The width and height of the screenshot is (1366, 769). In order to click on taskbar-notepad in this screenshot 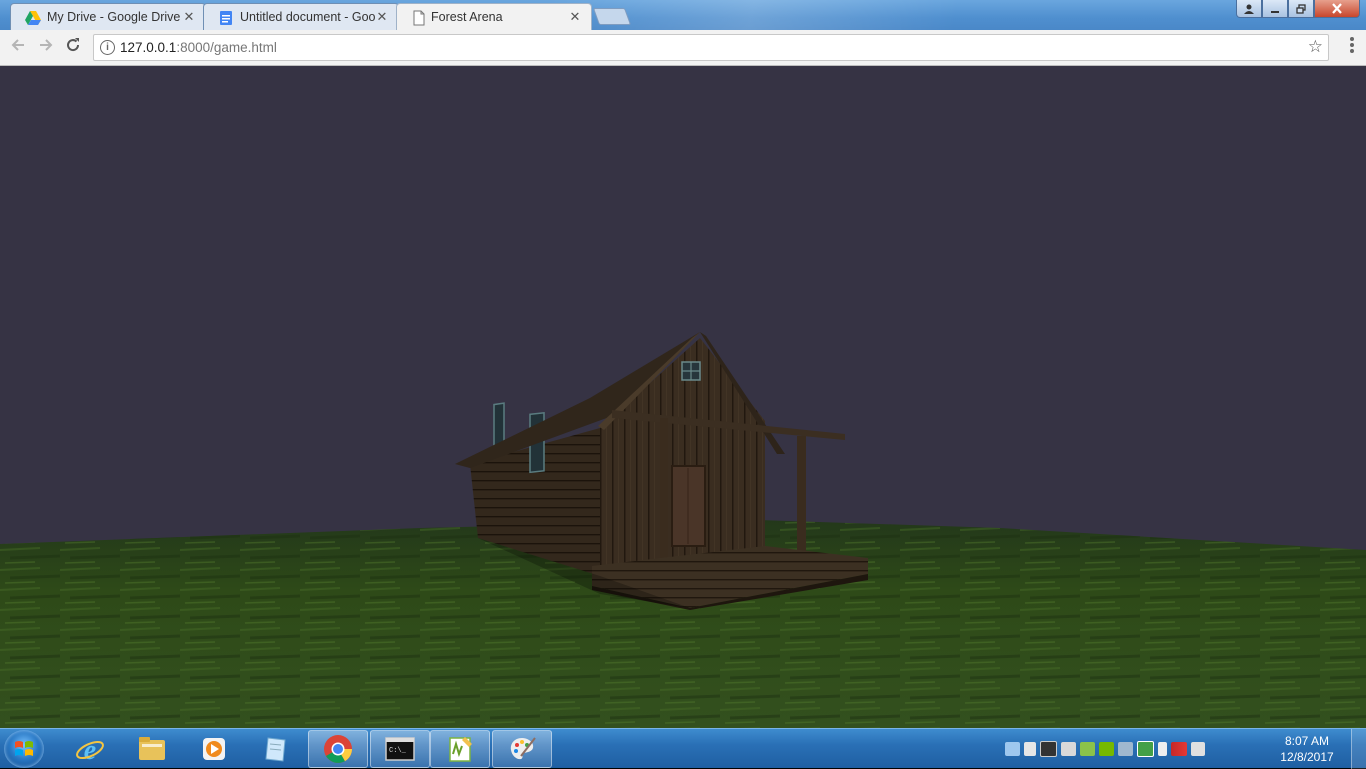, I will do `click(276, 749)`.